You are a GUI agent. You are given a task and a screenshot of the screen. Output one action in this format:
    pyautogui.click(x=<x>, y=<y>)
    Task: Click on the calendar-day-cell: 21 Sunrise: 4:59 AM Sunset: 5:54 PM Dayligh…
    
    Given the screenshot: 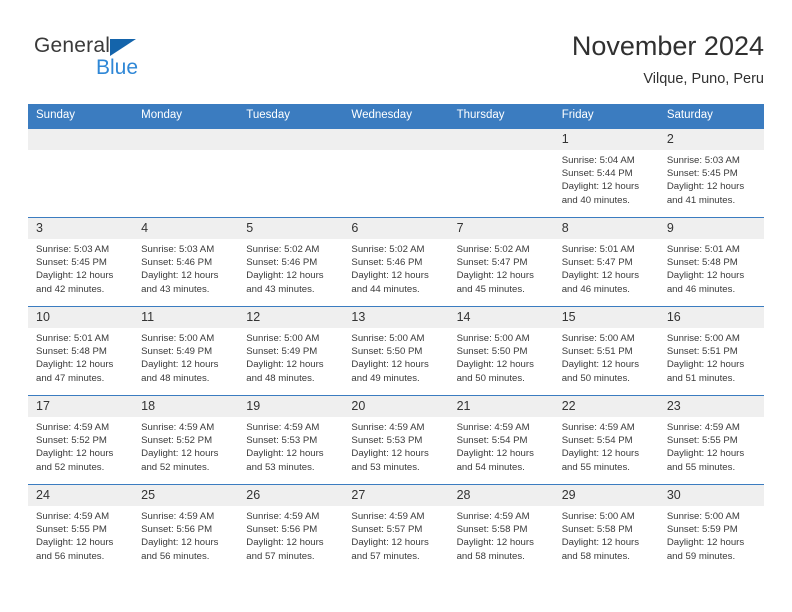 What is the action you would take?
    pyautogui.click(x=501, y=440)
    